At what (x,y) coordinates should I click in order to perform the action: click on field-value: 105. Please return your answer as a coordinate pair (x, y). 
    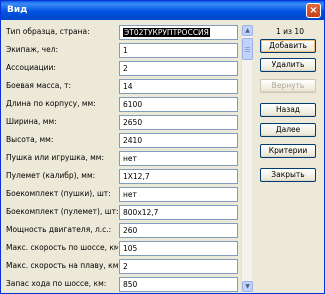
    Looking at the image, I should click on (130, 248).